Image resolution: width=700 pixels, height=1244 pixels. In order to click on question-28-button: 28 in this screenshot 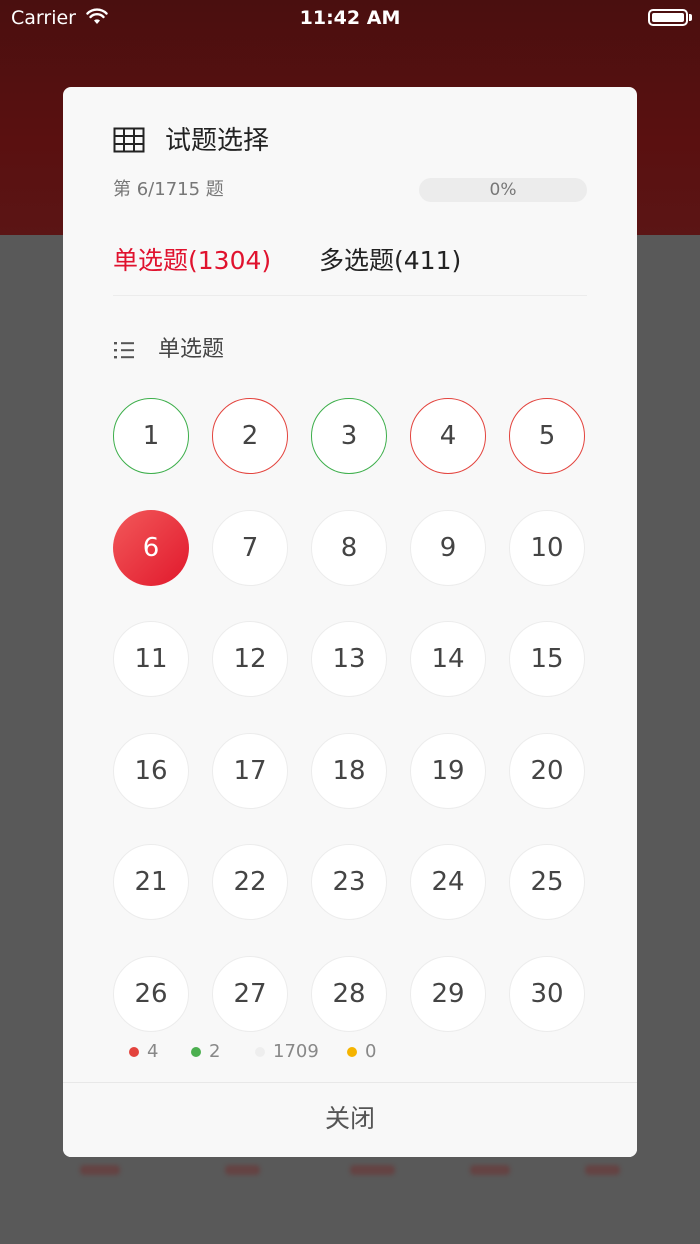, I will do `click(349, 993)`.